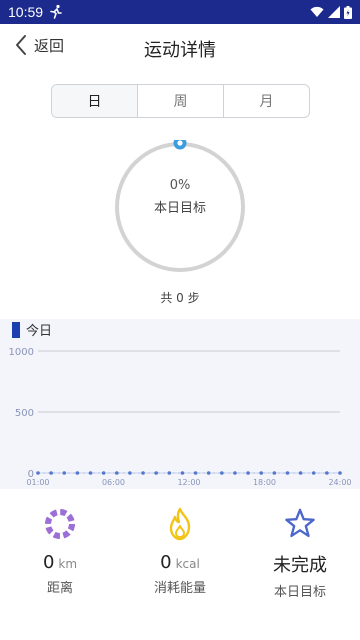  Describe the element at coordinates (60, 524) in the screenshot. I see `distance-ring-icon` at that location.